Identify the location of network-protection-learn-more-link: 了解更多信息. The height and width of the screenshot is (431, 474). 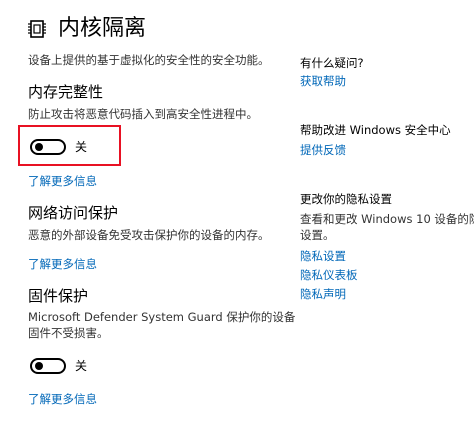
(62, 264).